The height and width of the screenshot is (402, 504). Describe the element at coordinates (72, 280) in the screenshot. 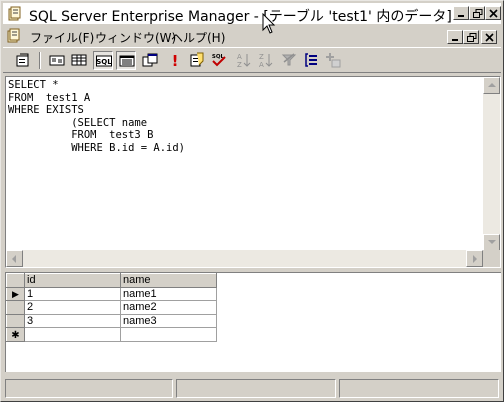

I see `column-header-id: id` at that location.